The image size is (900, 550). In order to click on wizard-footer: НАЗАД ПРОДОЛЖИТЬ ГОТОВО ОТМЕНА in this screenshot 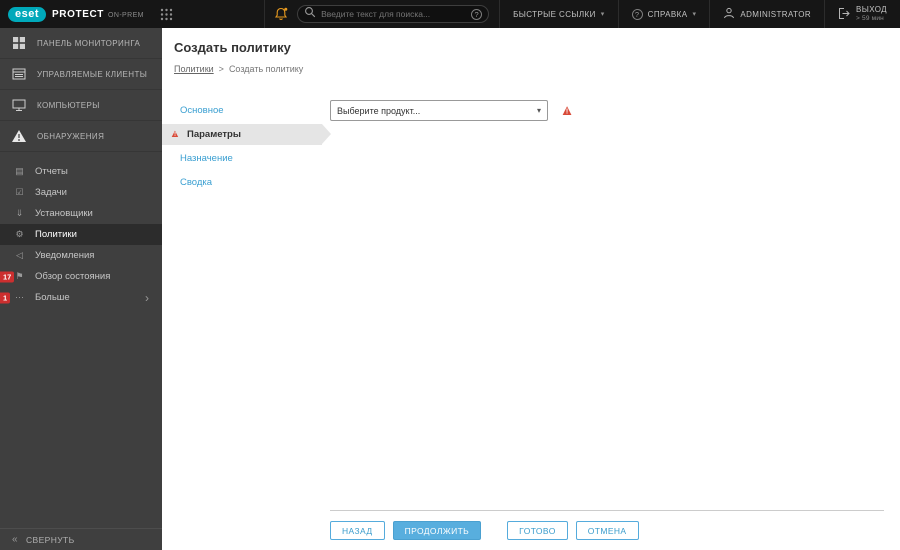, I will do `click(607, 526)`.